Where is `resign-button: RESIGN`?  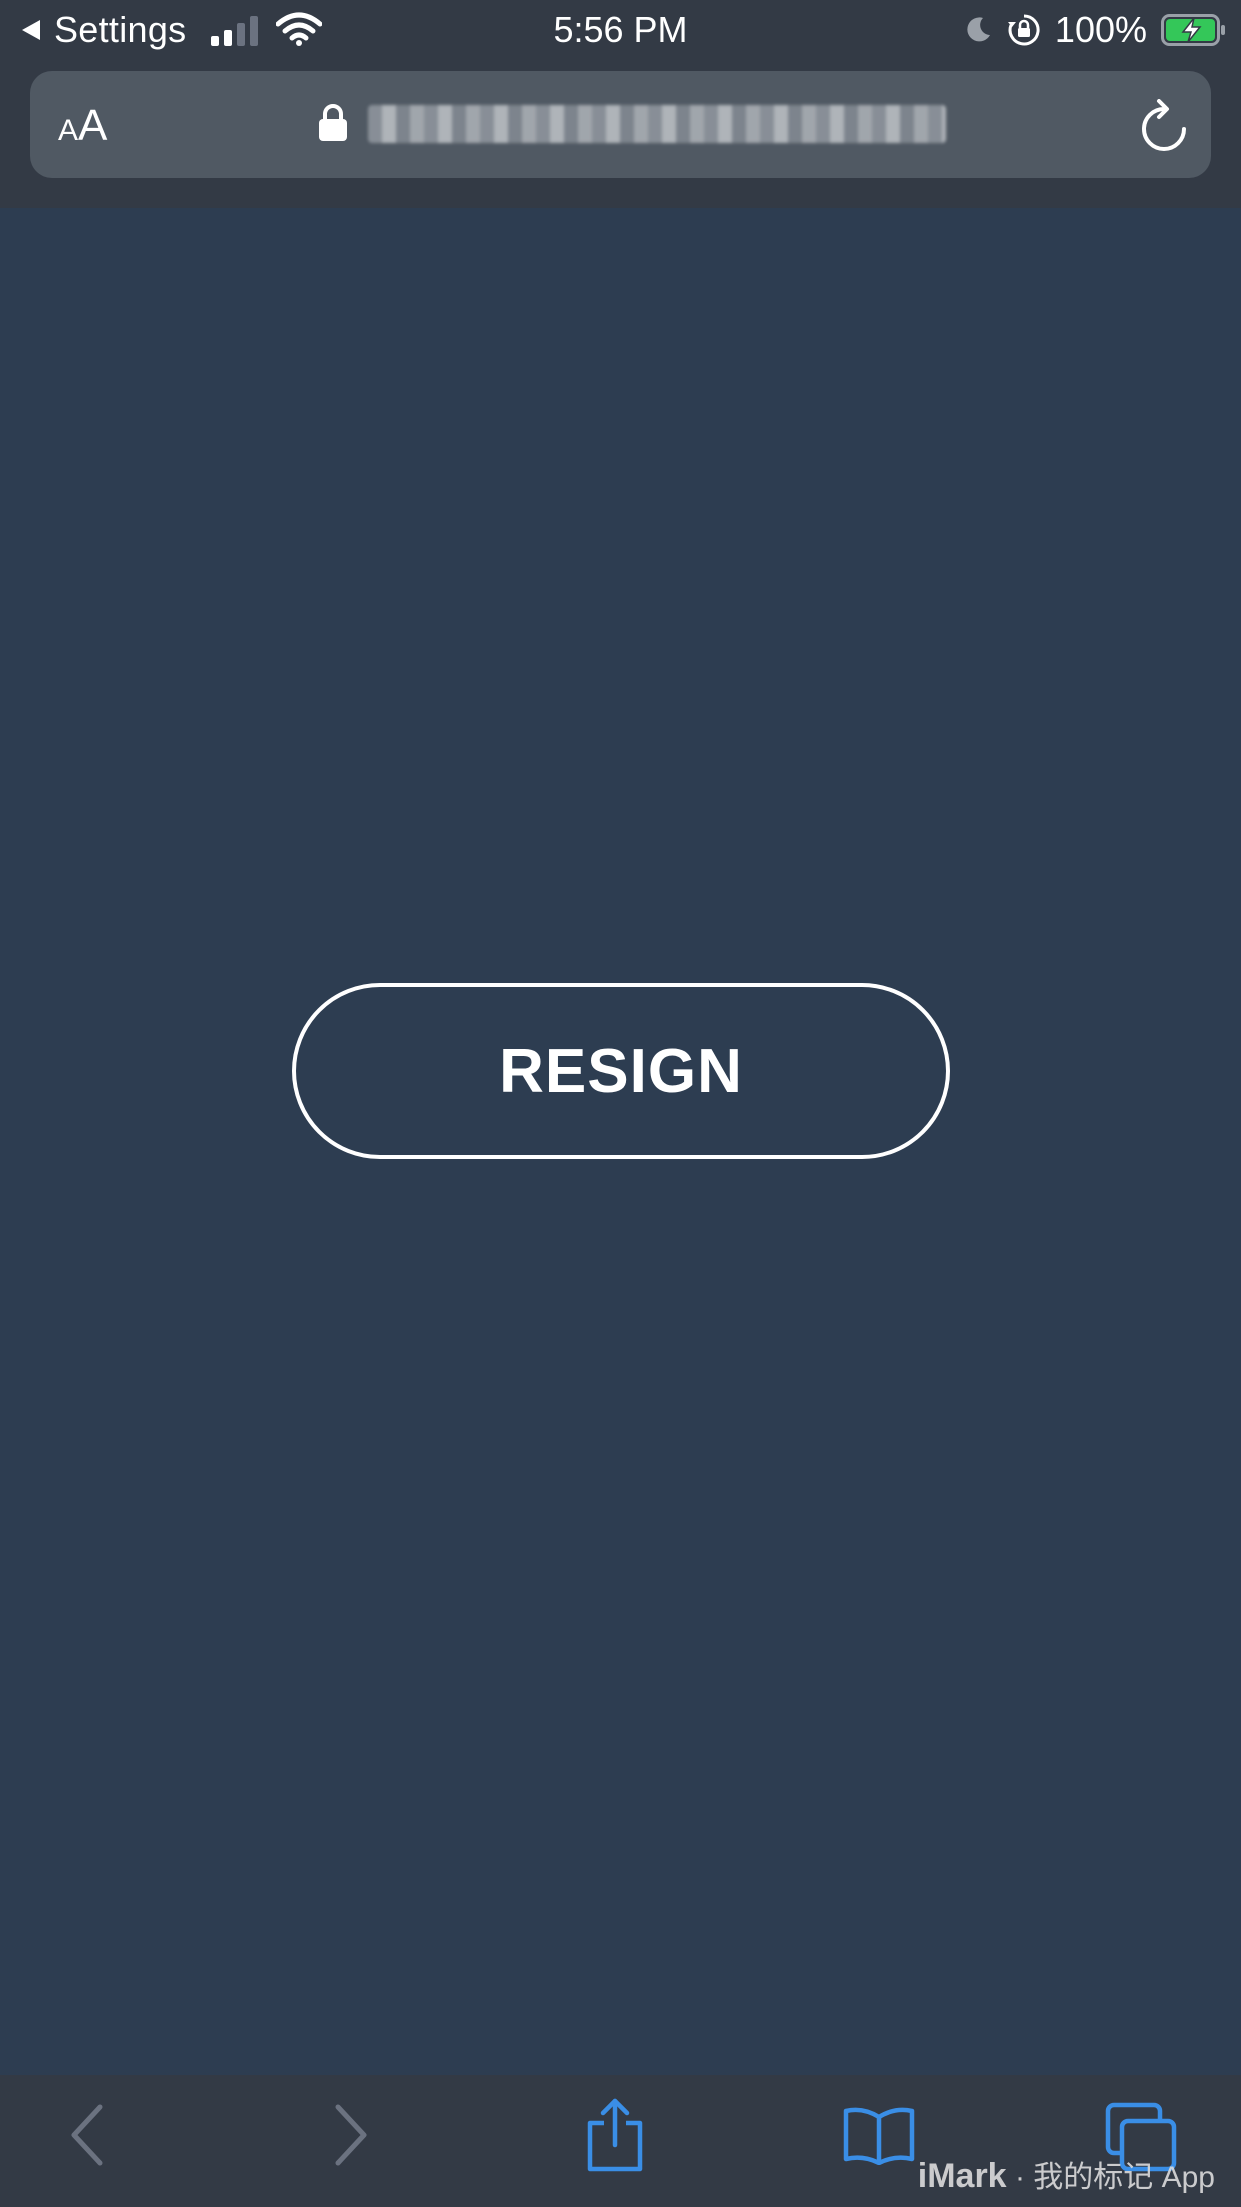
resign-button: RESIGN is located at coordinates (621, 1071).